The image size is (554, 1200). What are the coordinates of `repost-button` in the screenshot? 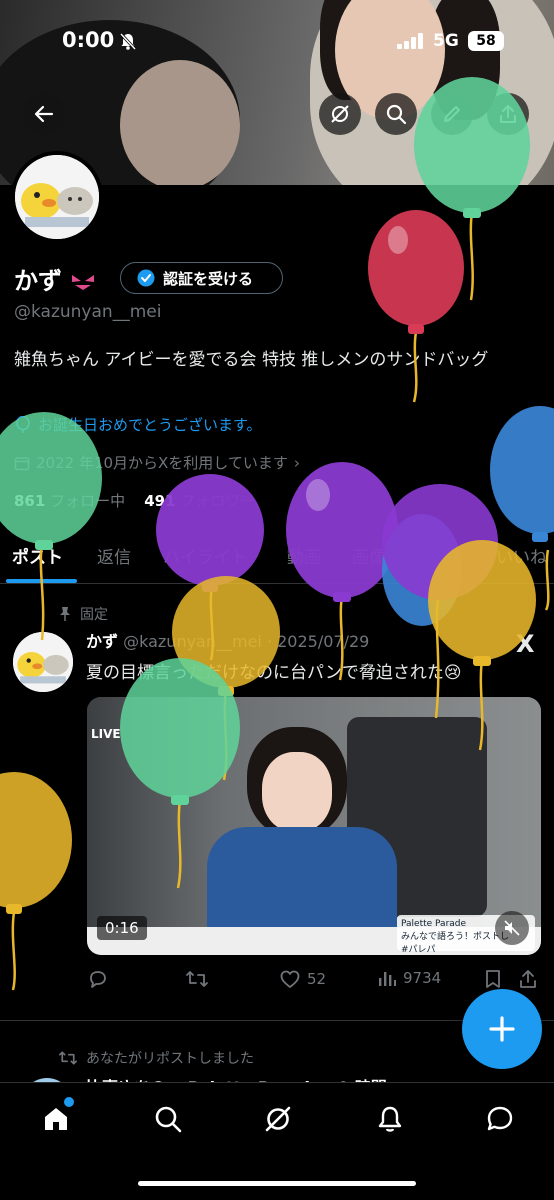 It's located at (197, 979).